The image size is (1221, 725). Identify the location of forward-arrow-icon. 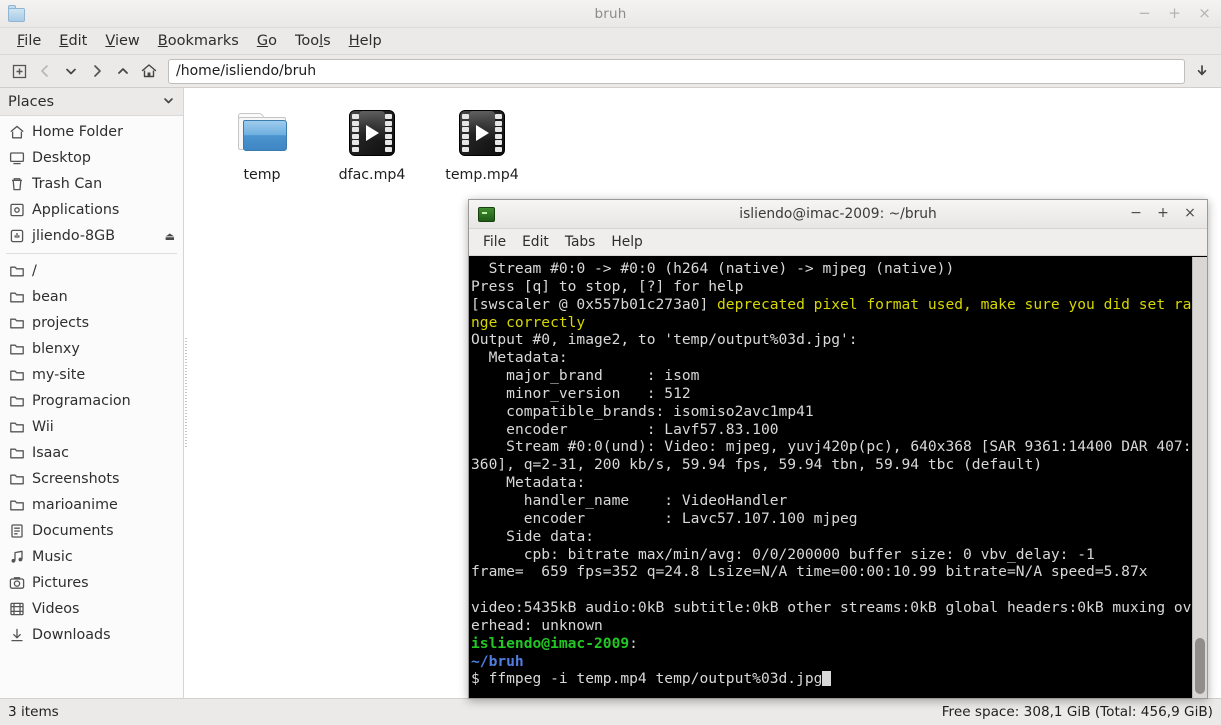
(97, 71).